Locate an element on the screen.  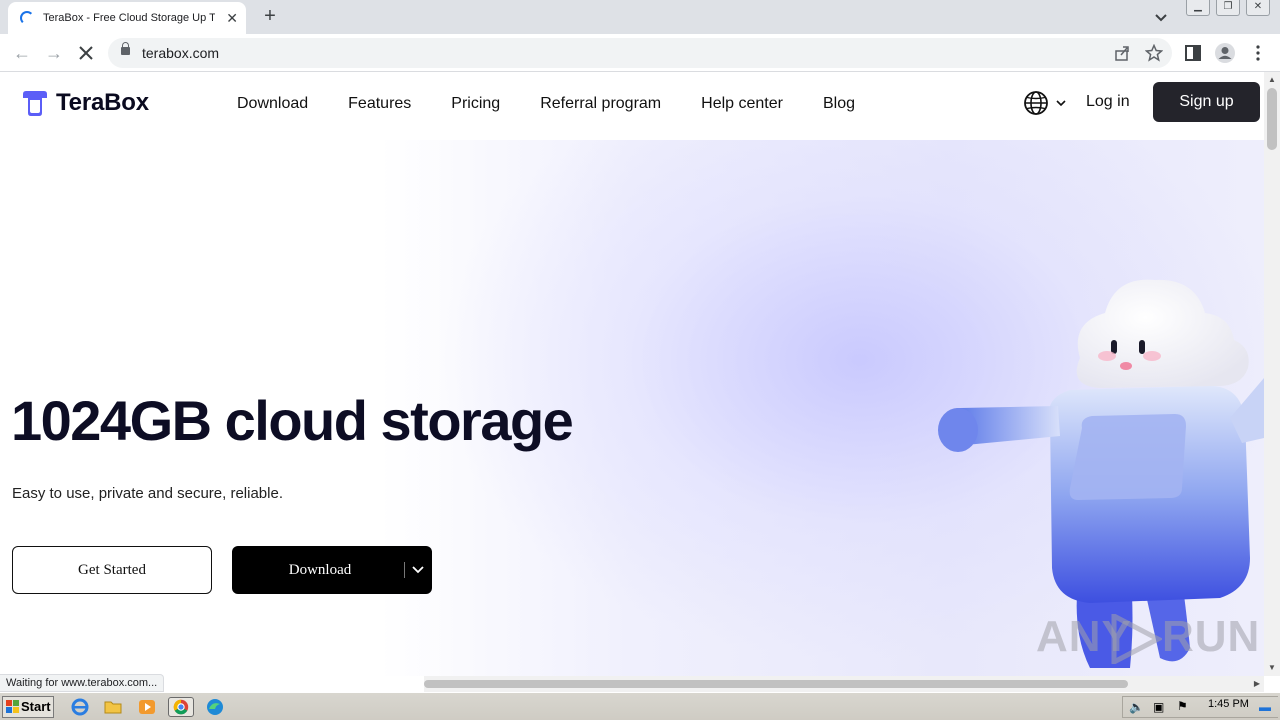
chrome-icon is located at coordinates (181, 707).